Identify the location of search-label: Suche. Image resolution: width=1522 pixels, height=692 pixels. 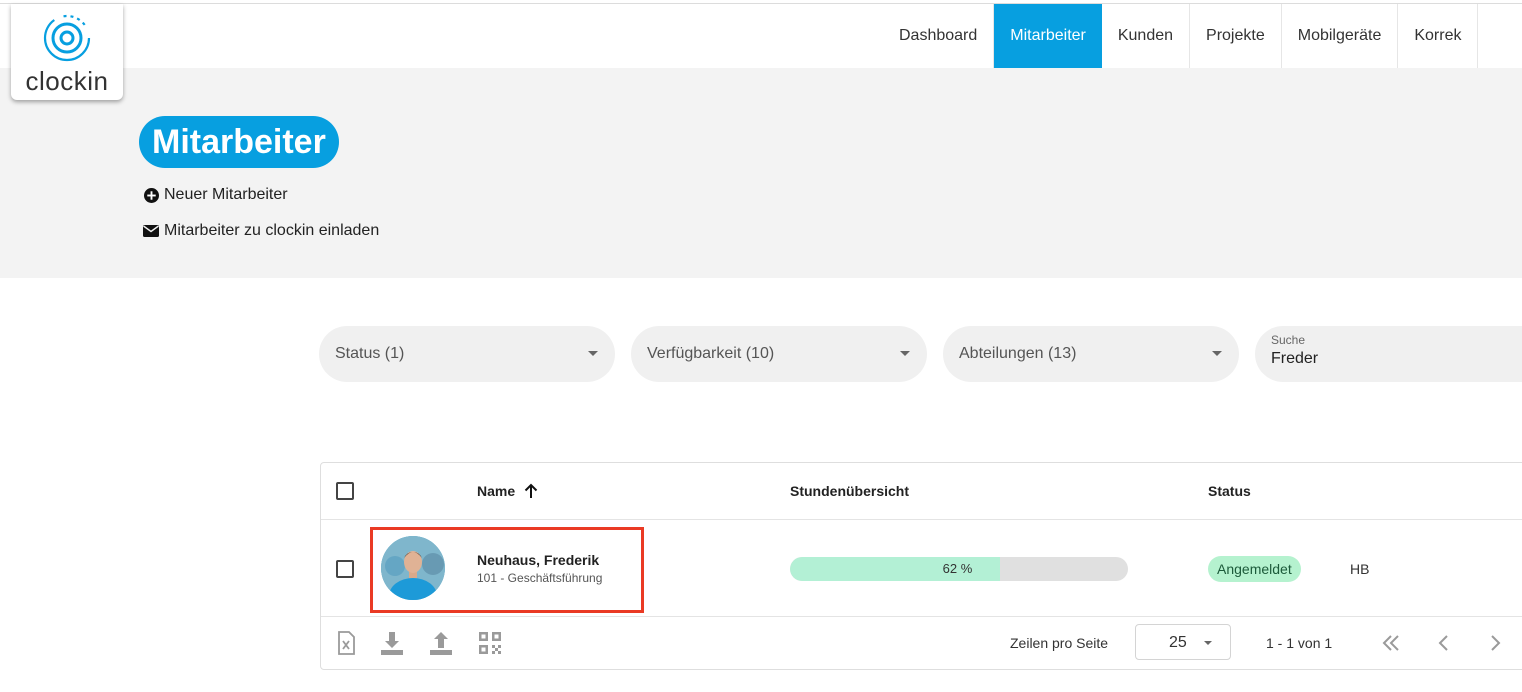
(1288, 340).